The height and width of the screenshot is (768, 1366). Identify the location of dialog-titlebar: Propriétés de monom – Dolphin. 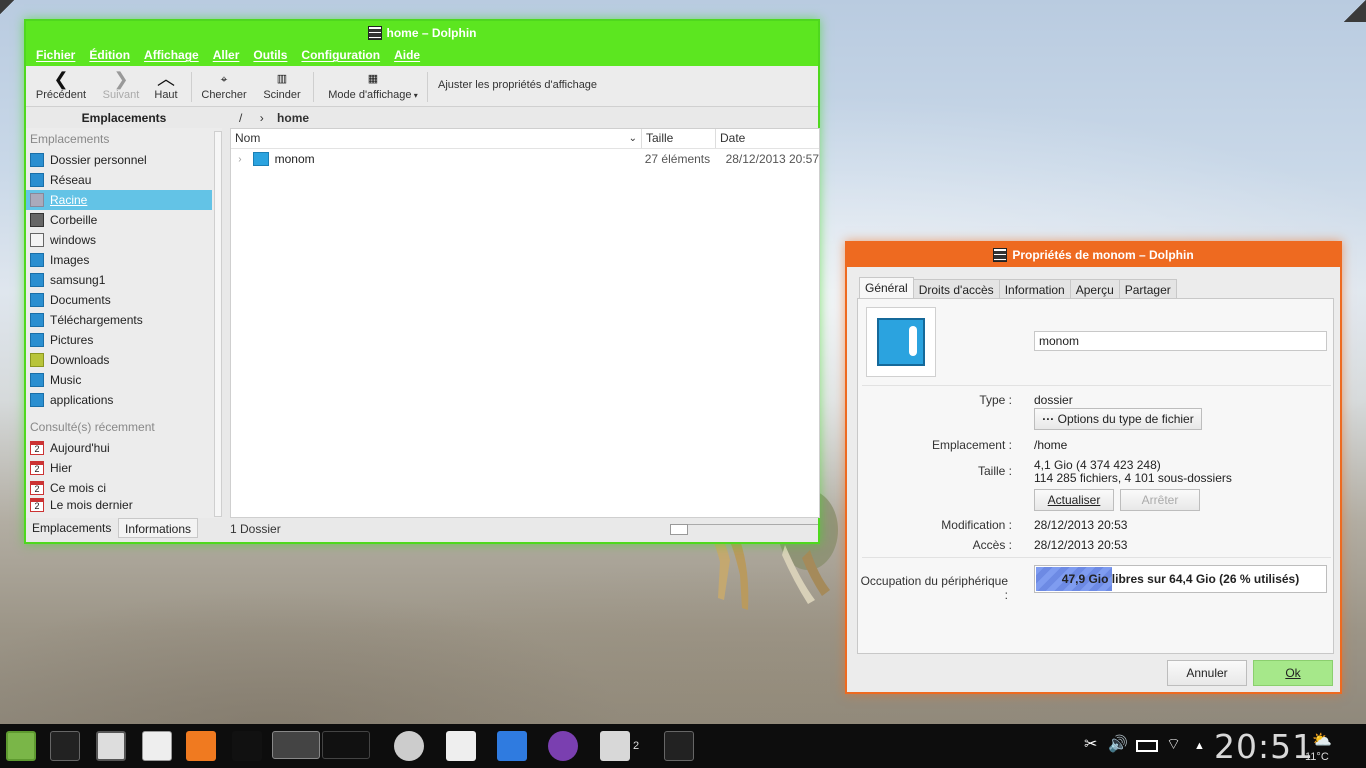
(1093, 255).